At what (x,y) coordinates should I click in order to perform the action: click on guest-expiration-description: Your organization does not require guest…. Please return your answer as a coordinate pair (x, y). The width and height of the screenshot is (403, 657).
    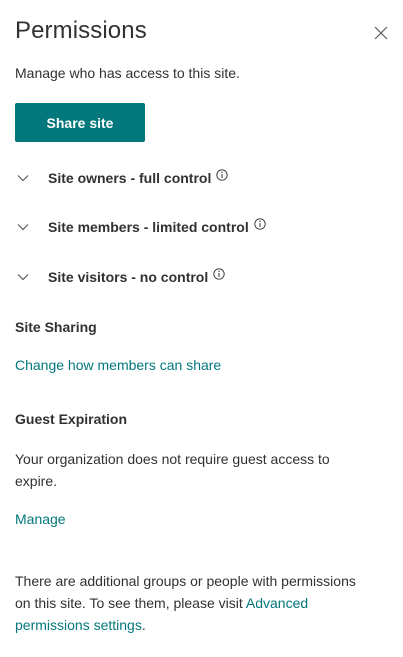
    Looking at the image, I should click on (172, 470).